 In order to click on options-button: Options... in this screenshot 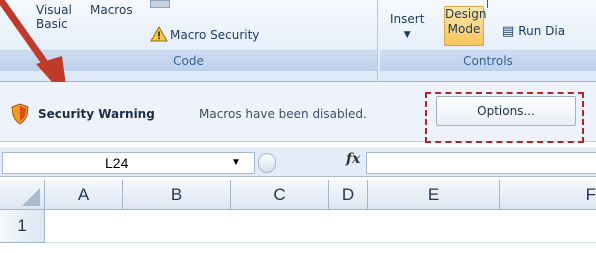, I will do `click(506, 111)`.